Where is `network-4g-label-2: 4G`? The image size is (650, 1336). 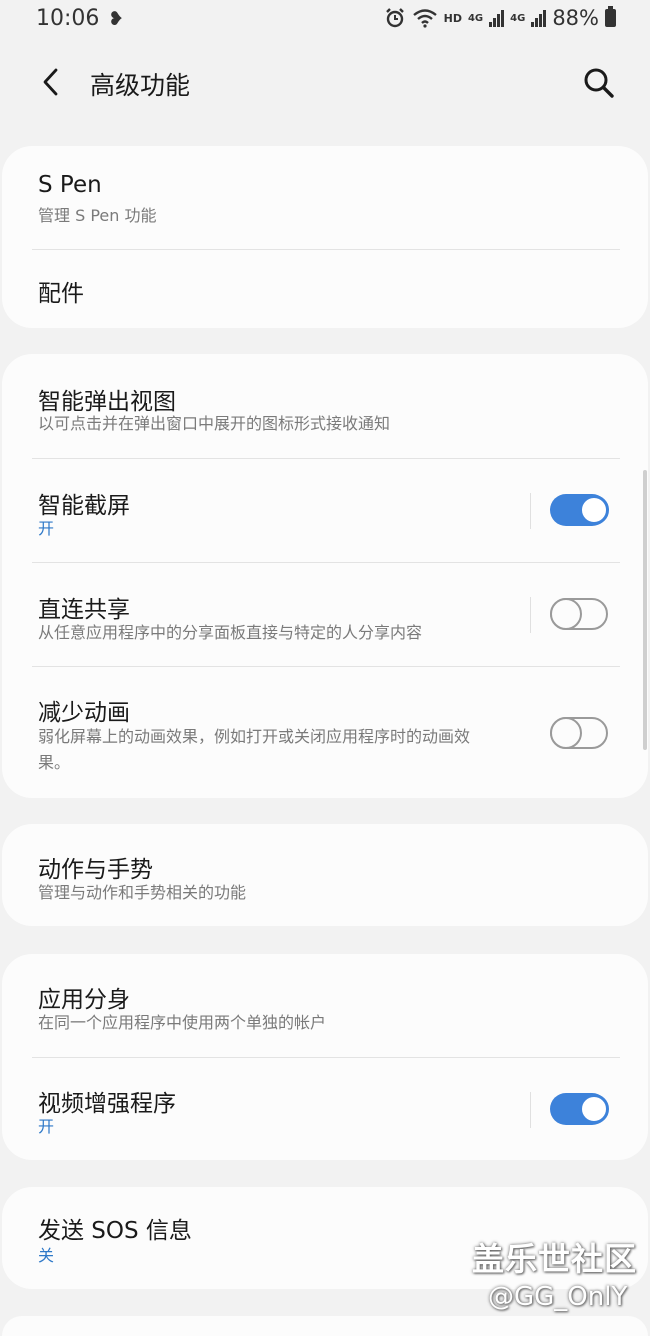 network-4g-label-2: 4G is located at coordinates (518, 18).